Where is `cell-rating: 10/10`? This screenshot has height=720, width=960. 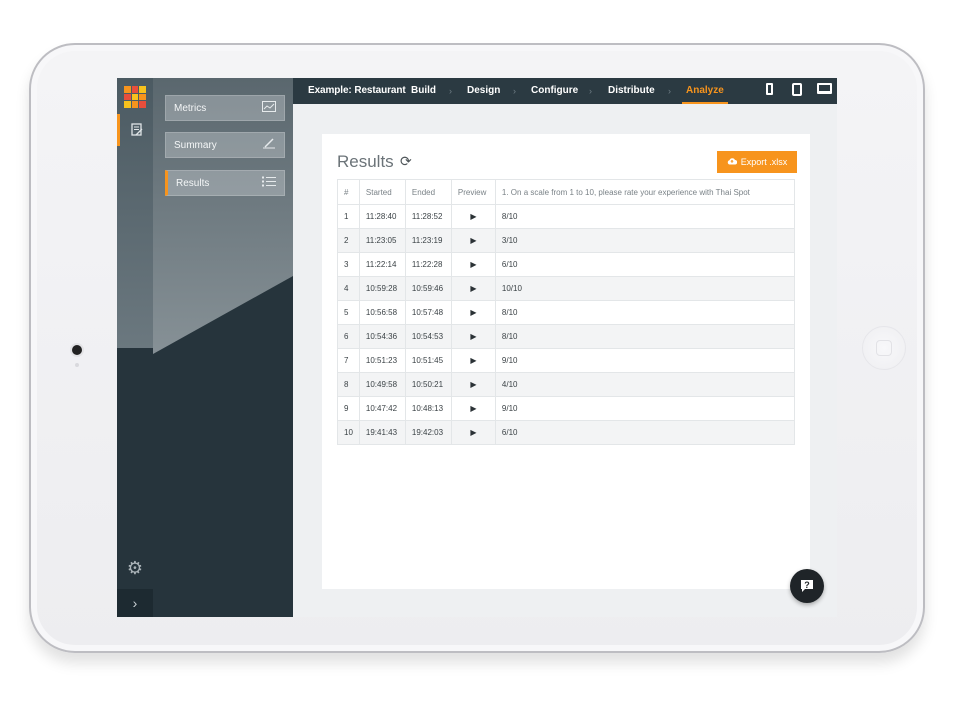 cell-rating: 10/10 is located at coordinates (645, 288).